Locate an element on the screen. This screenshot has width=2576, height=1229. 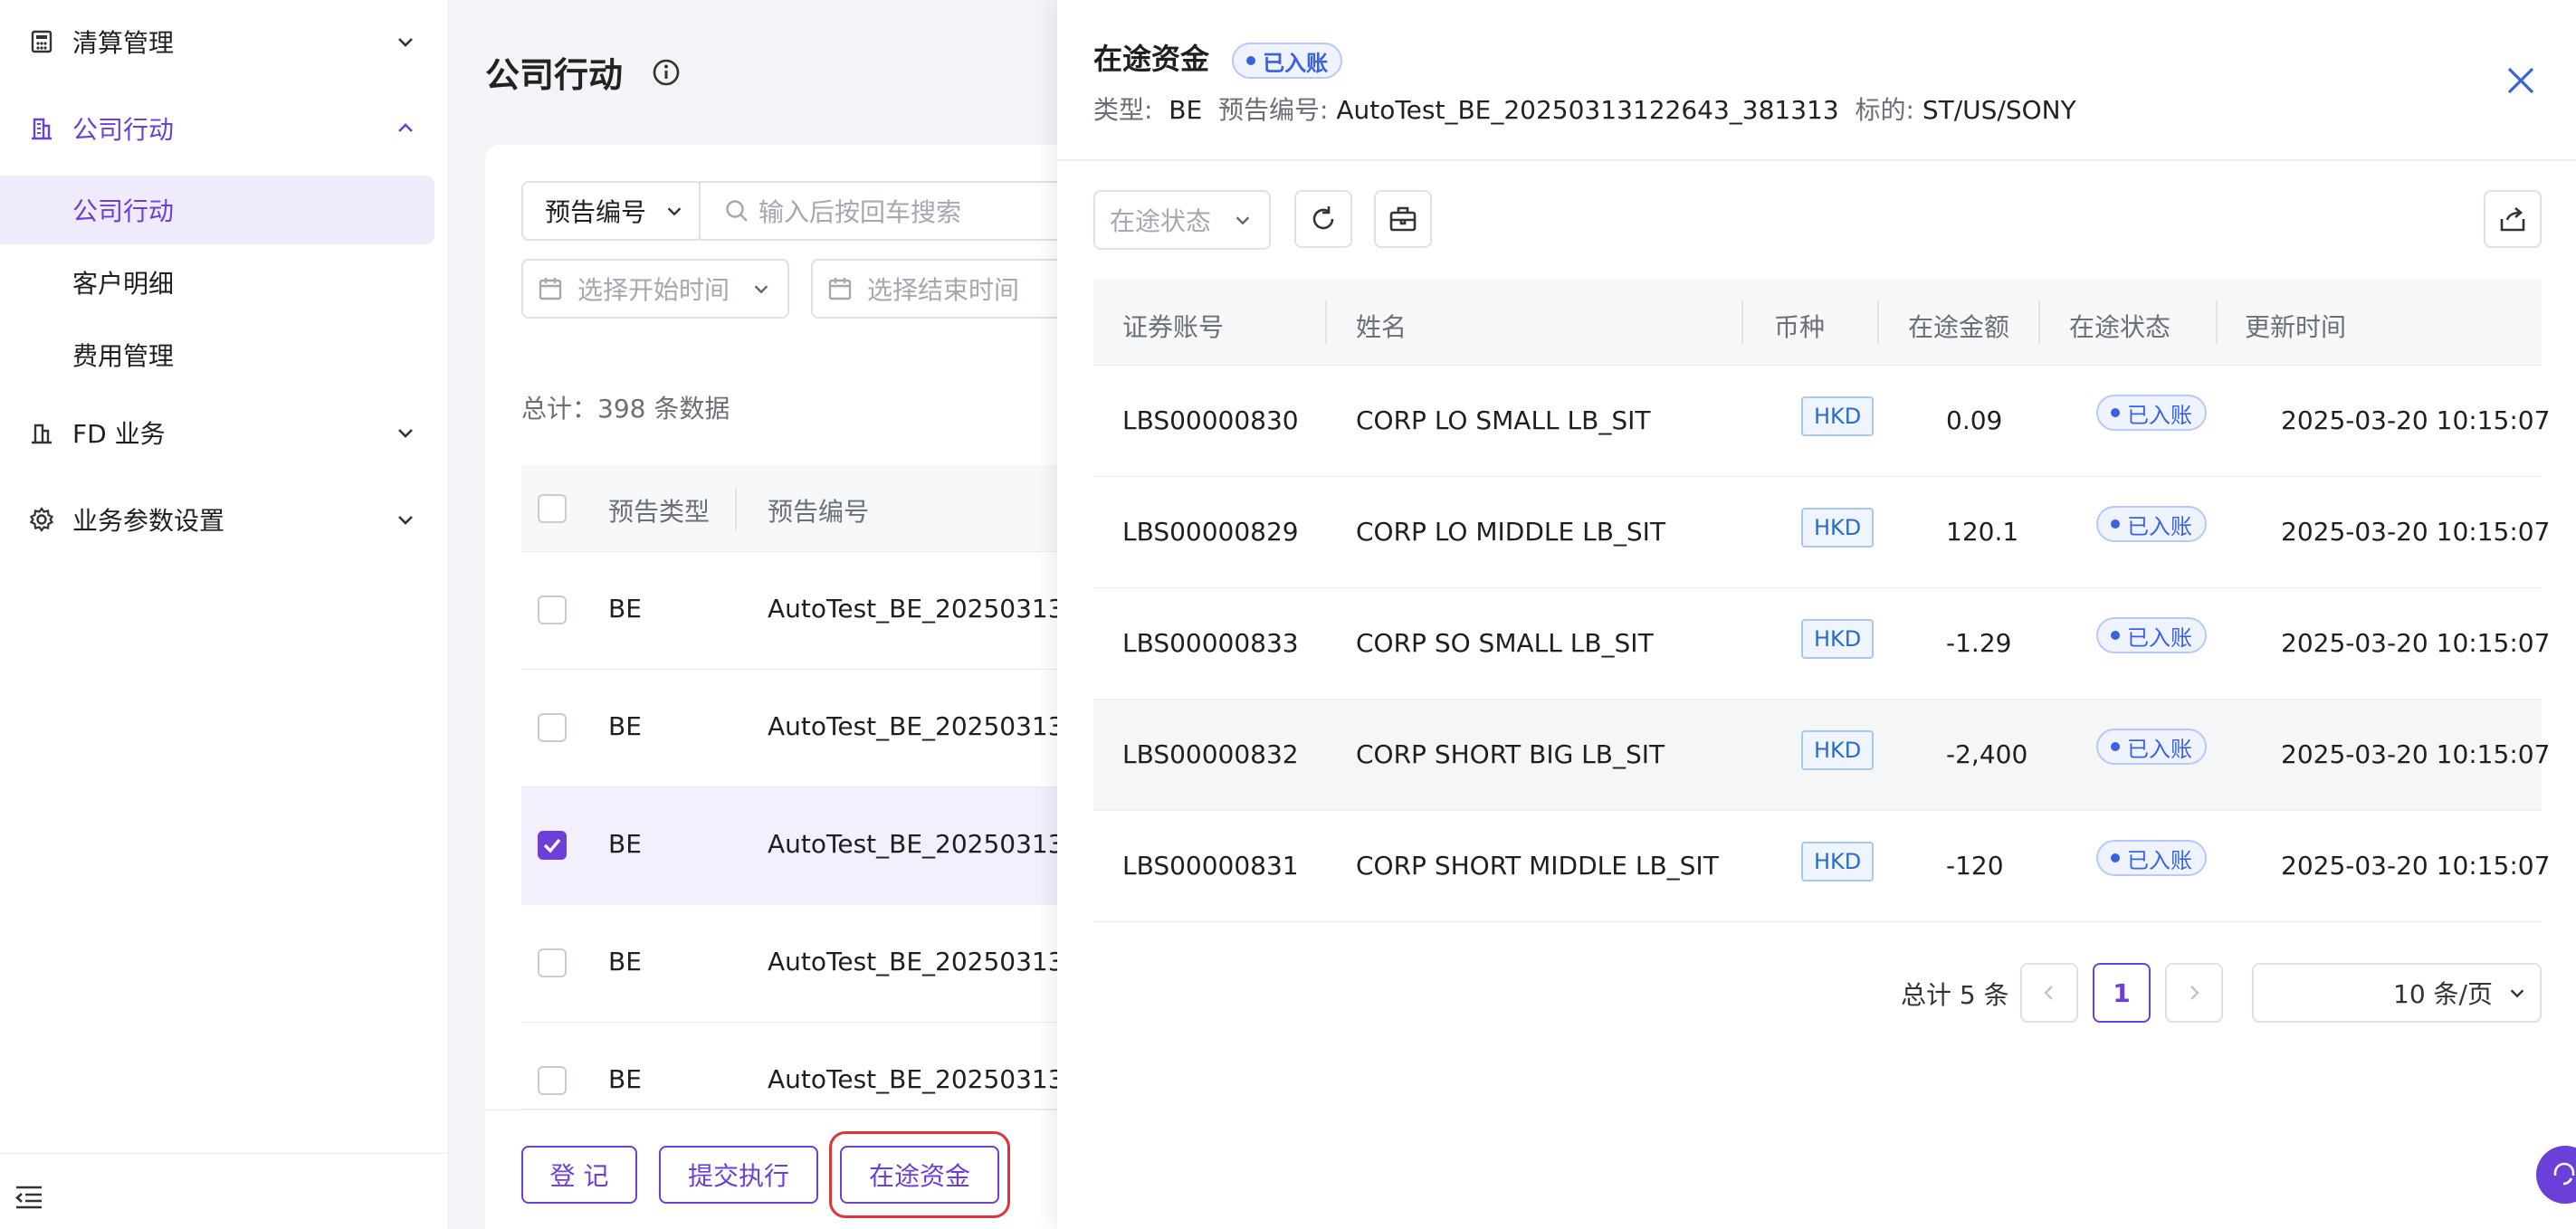
transit-status-placeholder: 在途状态 is located at coordinates (1161, 221).